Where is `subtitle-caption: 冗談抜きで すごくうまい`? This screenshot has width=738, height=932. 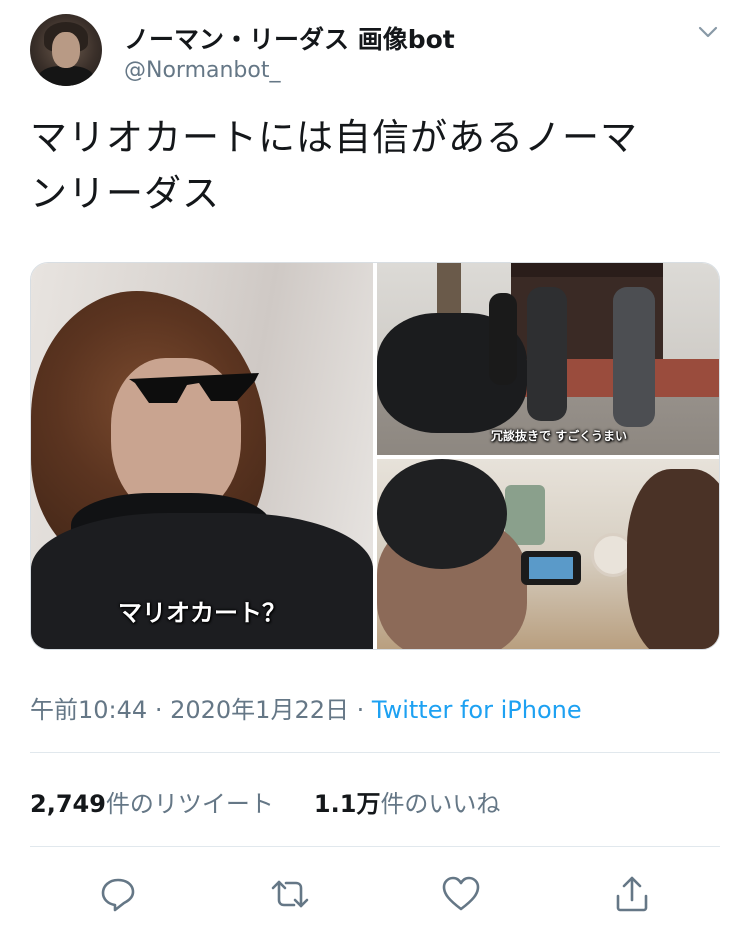
subtitle-caption: 冗談抜きで すごくうまい is located at coordinates (559, 436).